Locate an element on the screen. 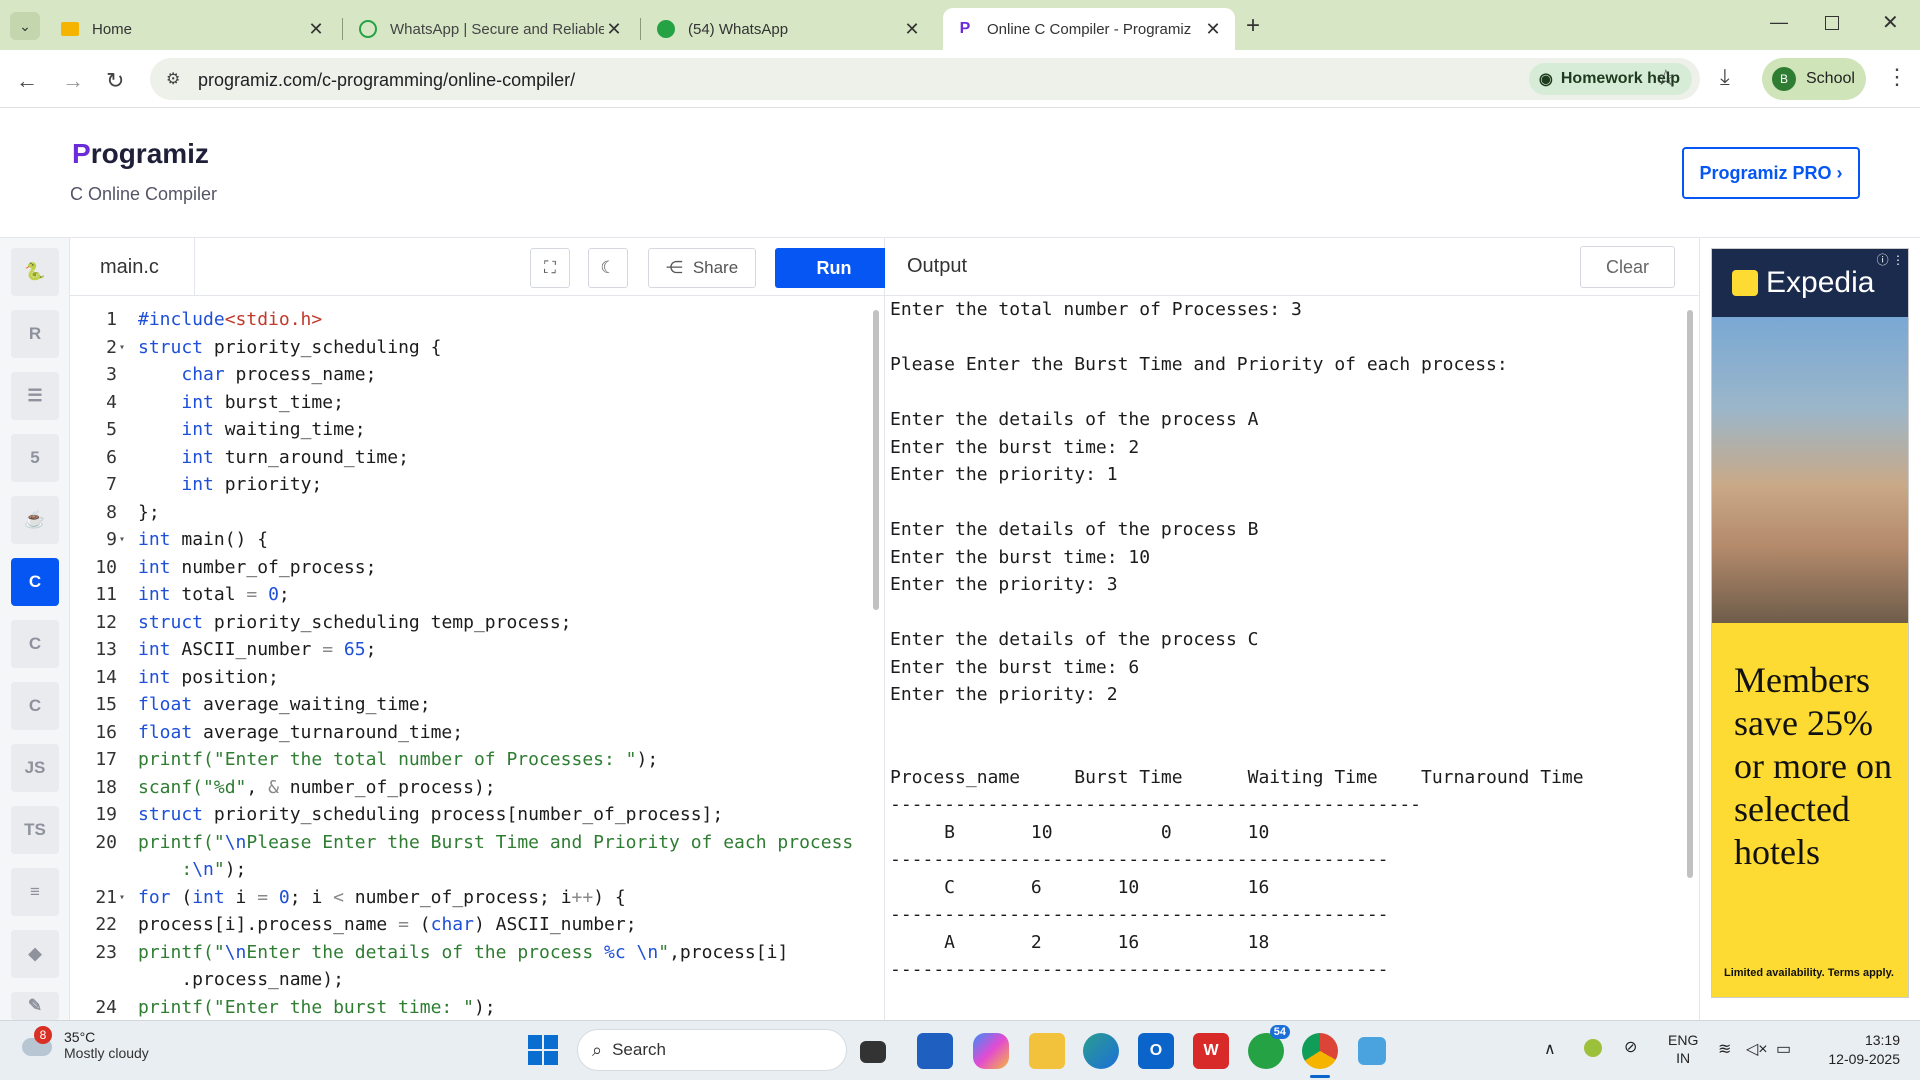  go-icon: ≡ is located at coordinates (35, 892).